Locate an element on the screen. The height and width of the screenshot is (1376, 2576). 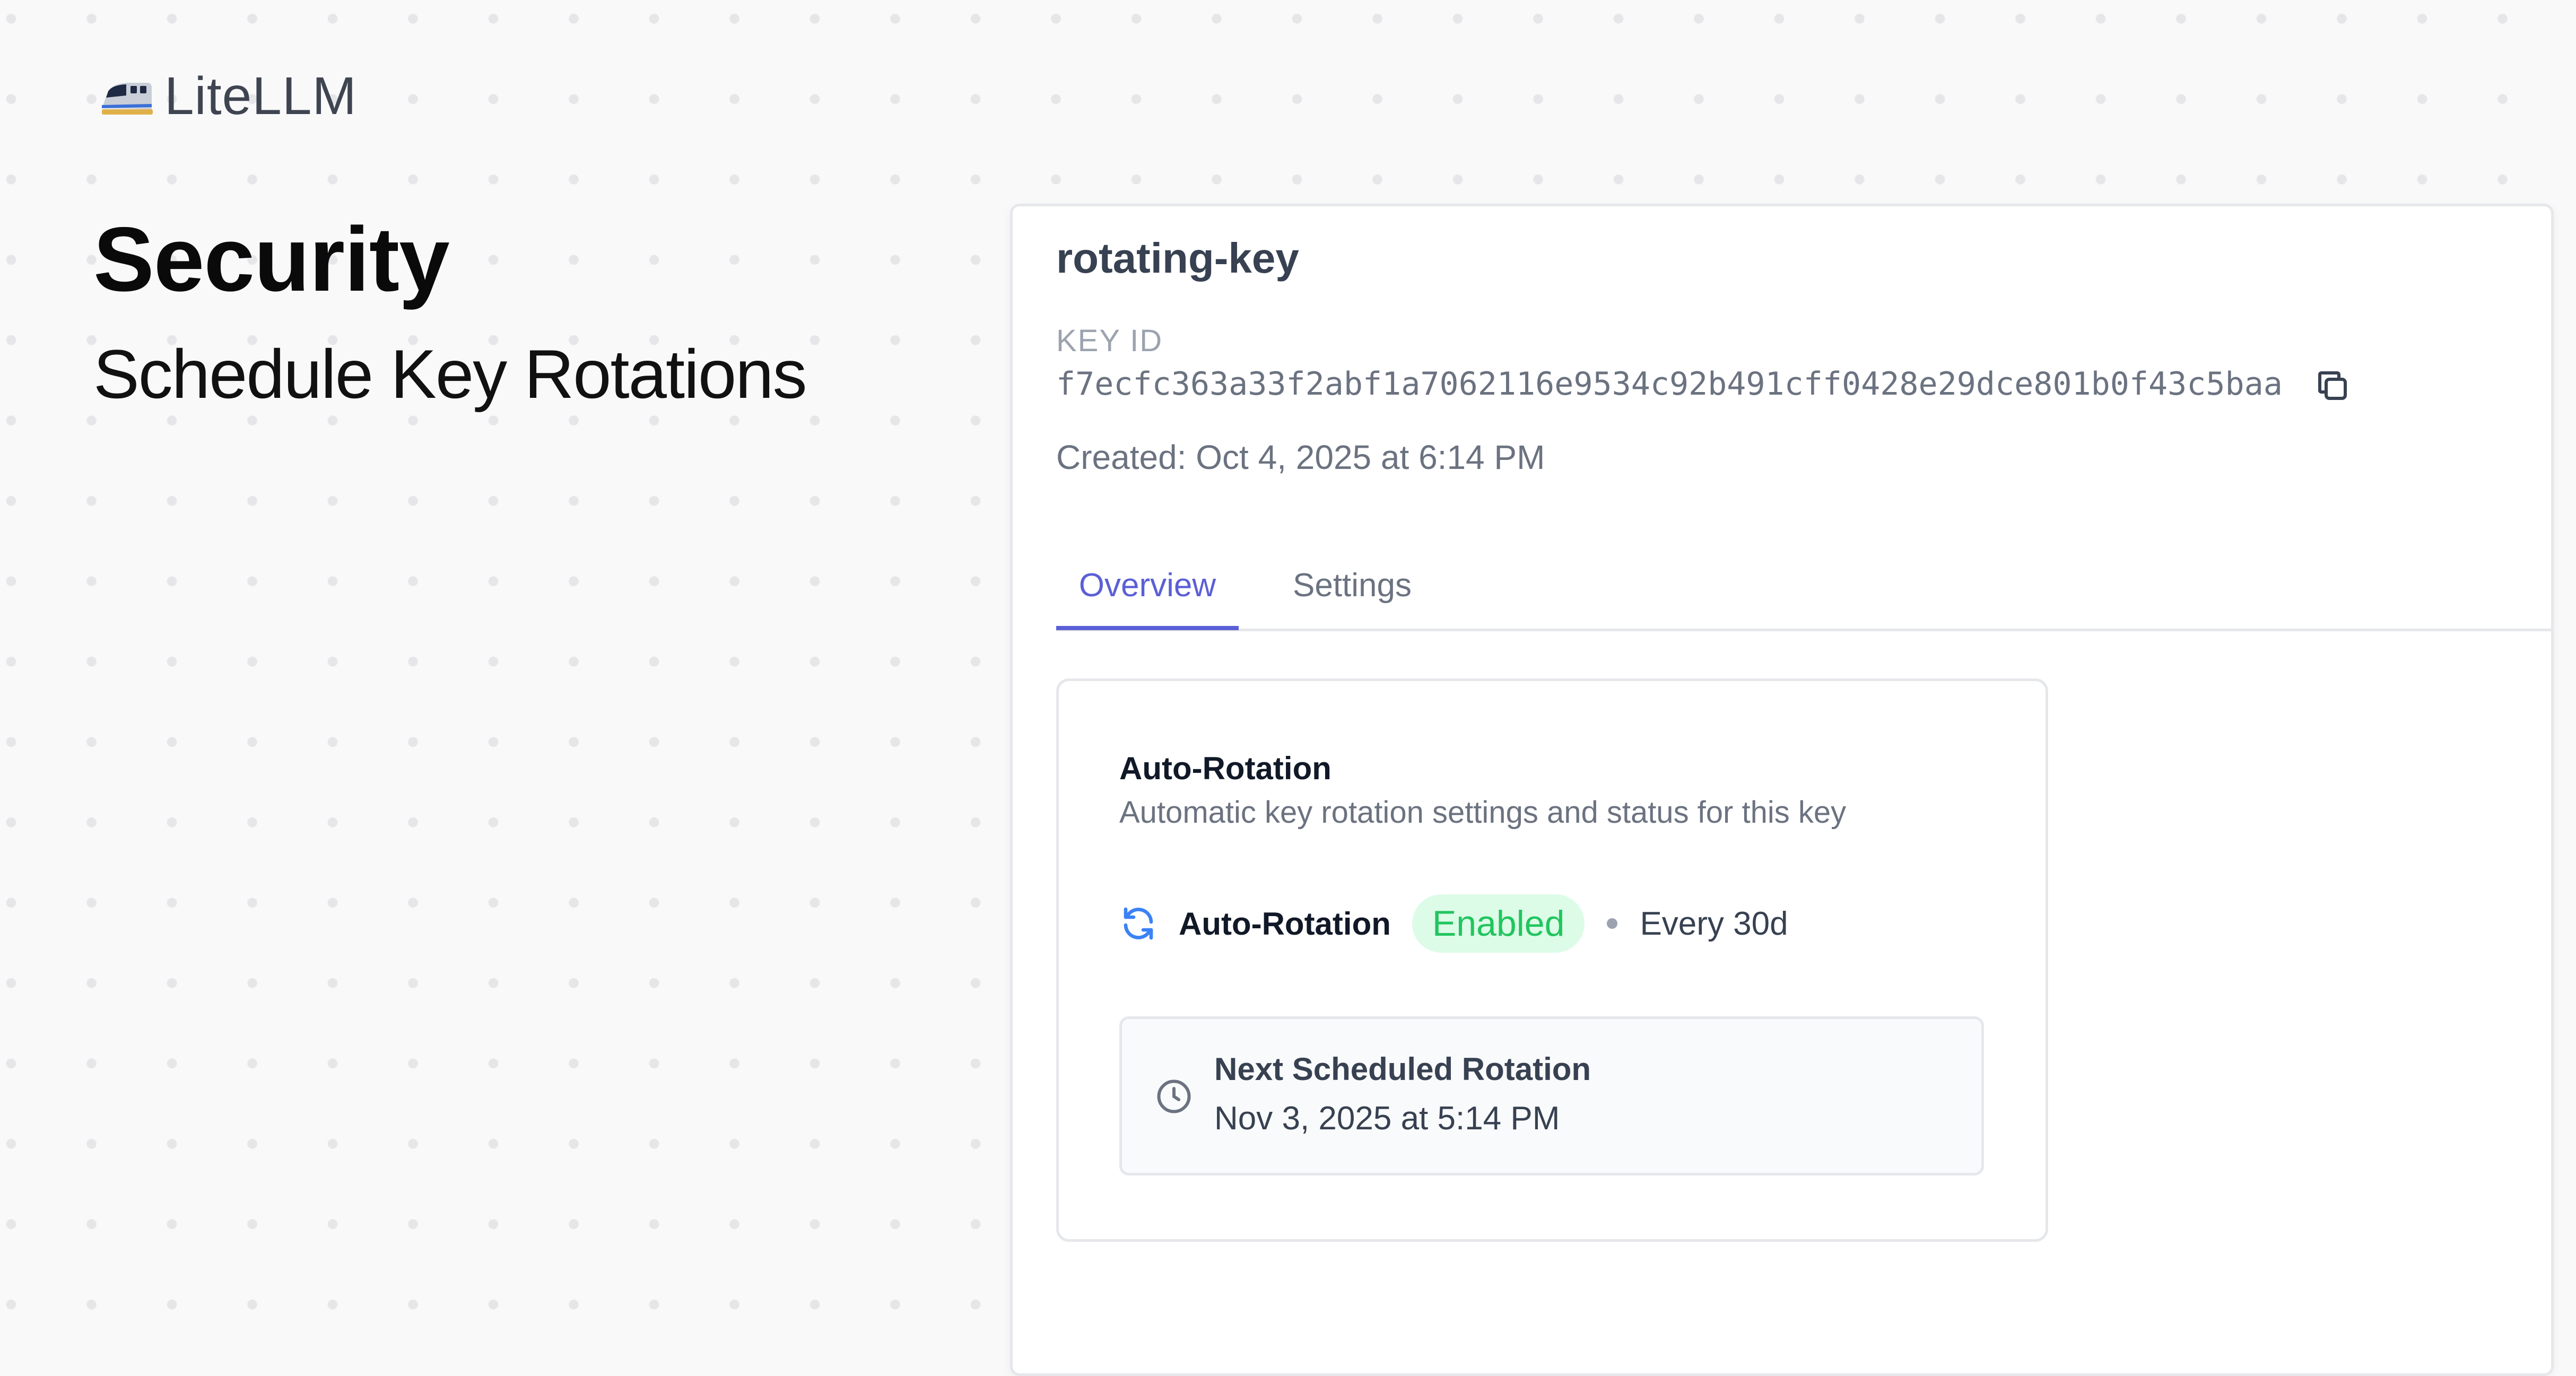
status-label: Auto-Rotation is located at coordinates (1285, 923).